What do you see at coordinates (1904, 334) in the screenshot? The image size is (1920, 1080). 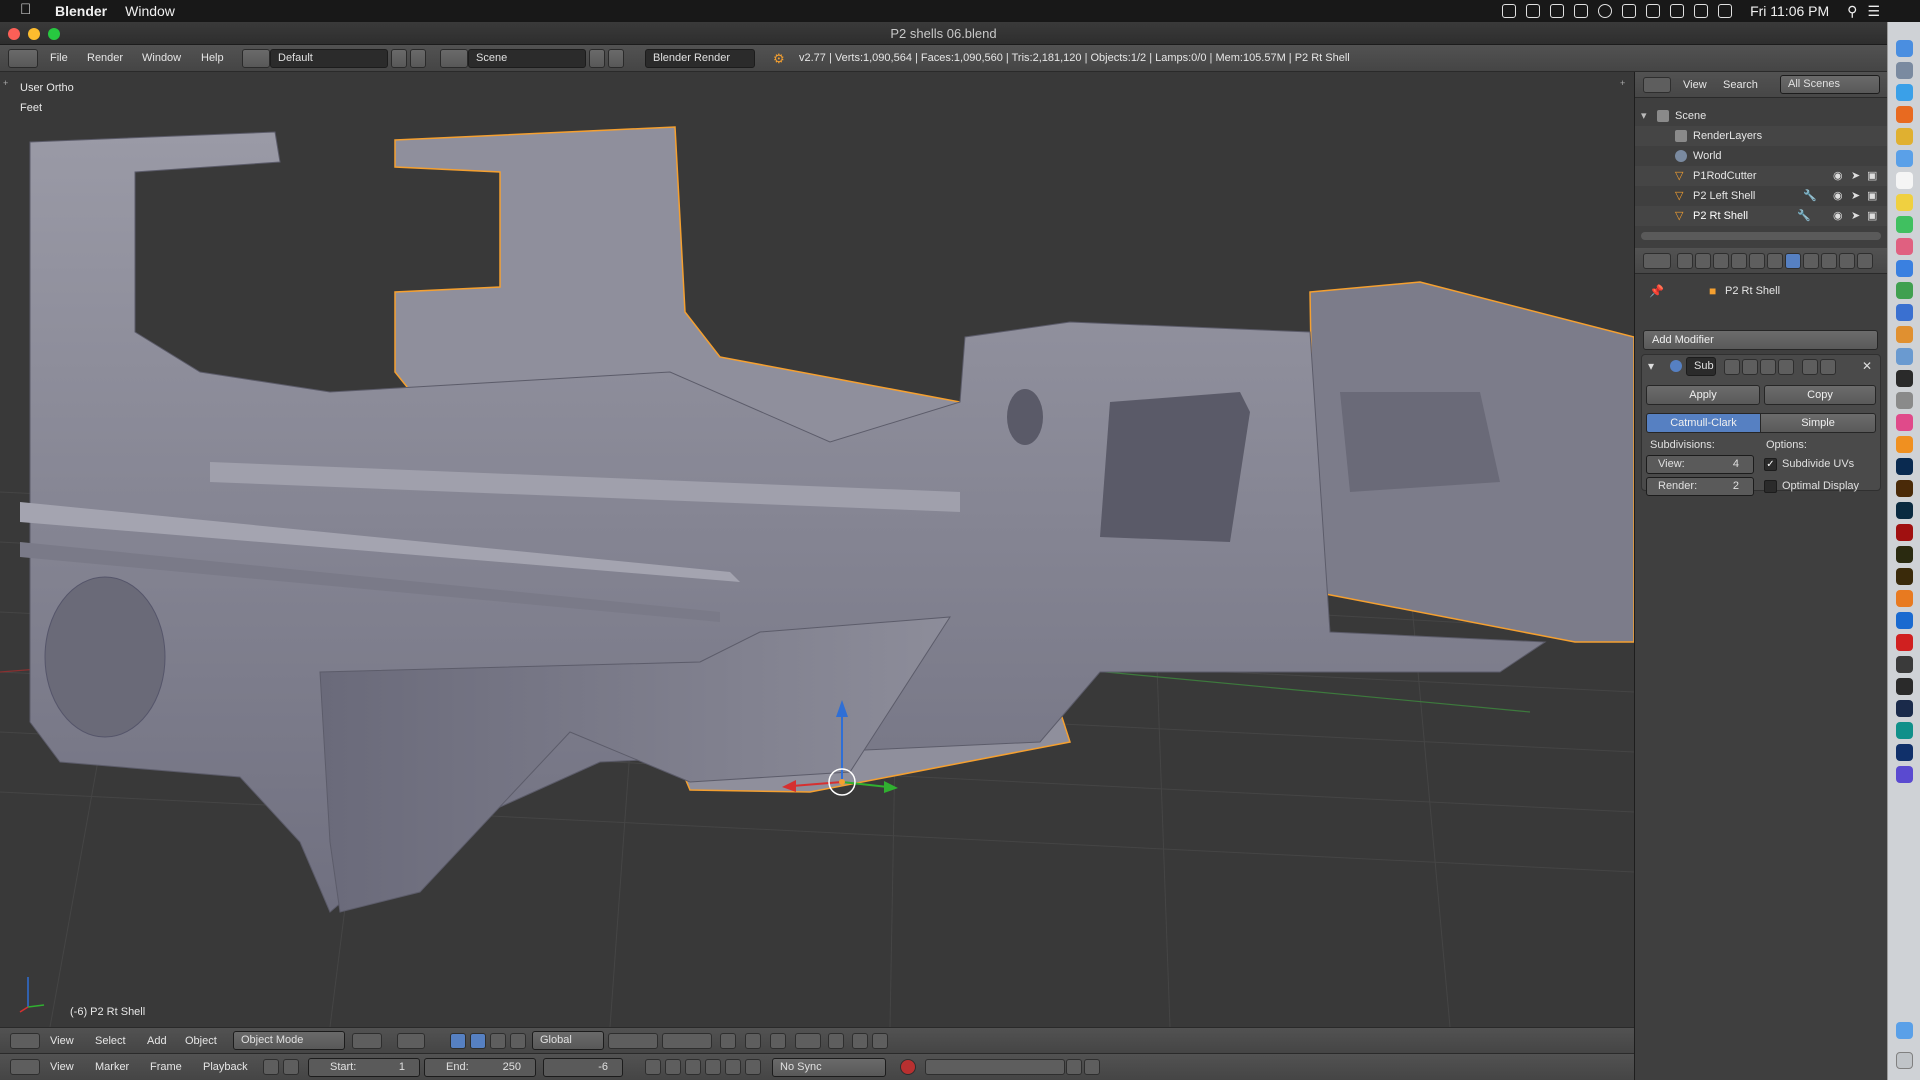 I see `pages-icon` at bounding box center [1904, 334].